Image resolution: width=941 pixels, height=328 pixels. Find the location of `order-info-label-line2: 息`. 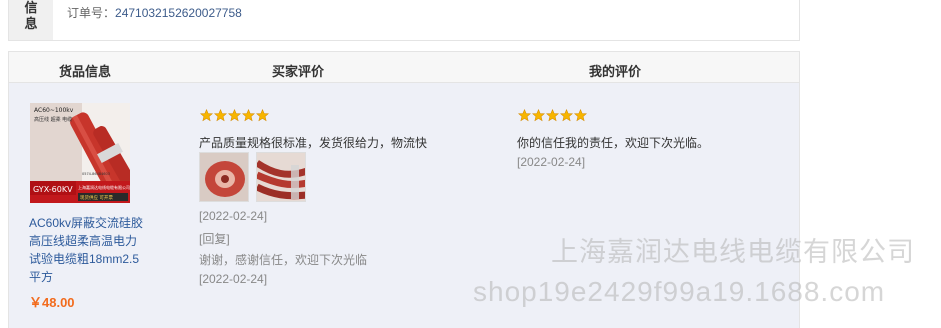

order-info-label-line2: 息 is located at coordinates (31, 23).